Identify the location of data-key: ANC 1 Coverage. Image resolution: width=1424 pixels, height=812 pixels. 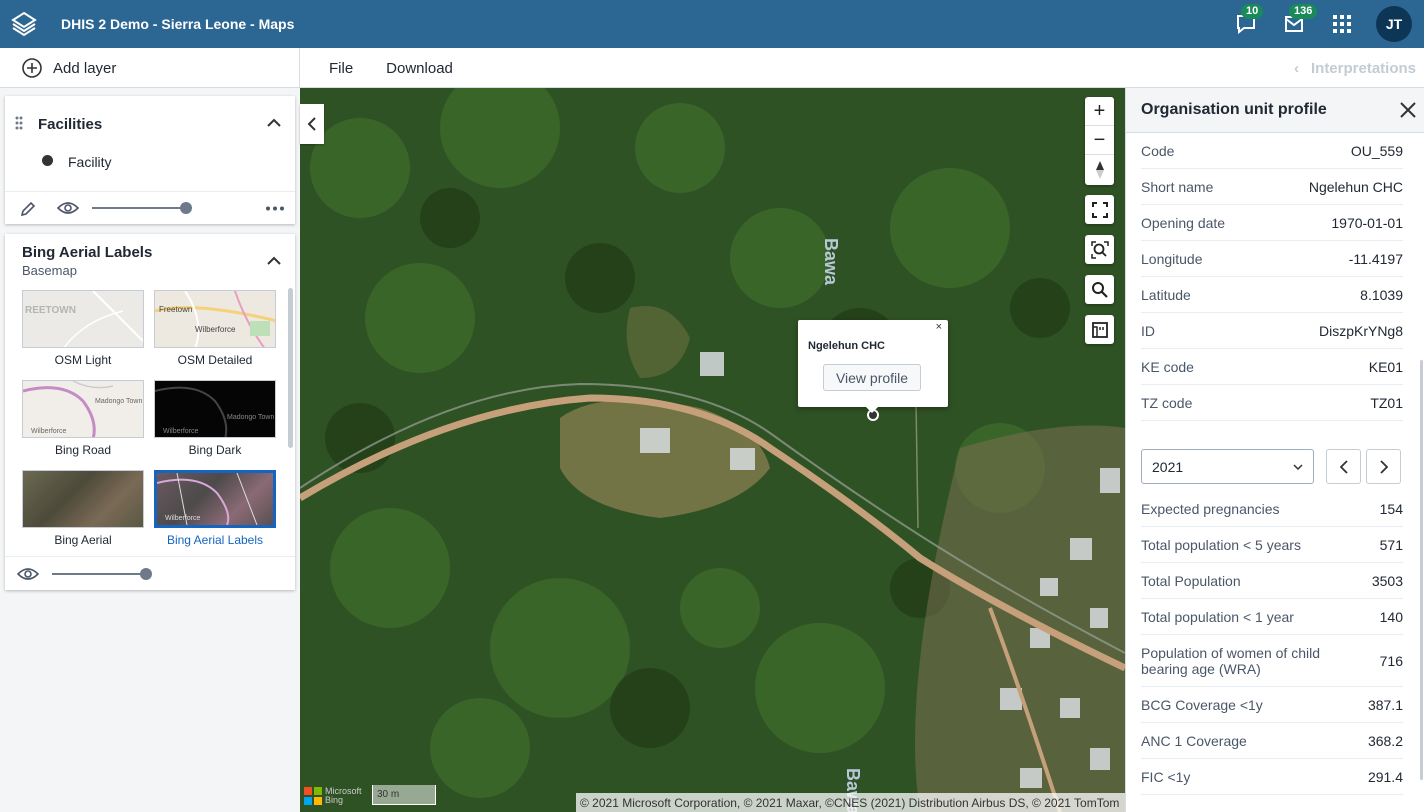
(1194, 740).